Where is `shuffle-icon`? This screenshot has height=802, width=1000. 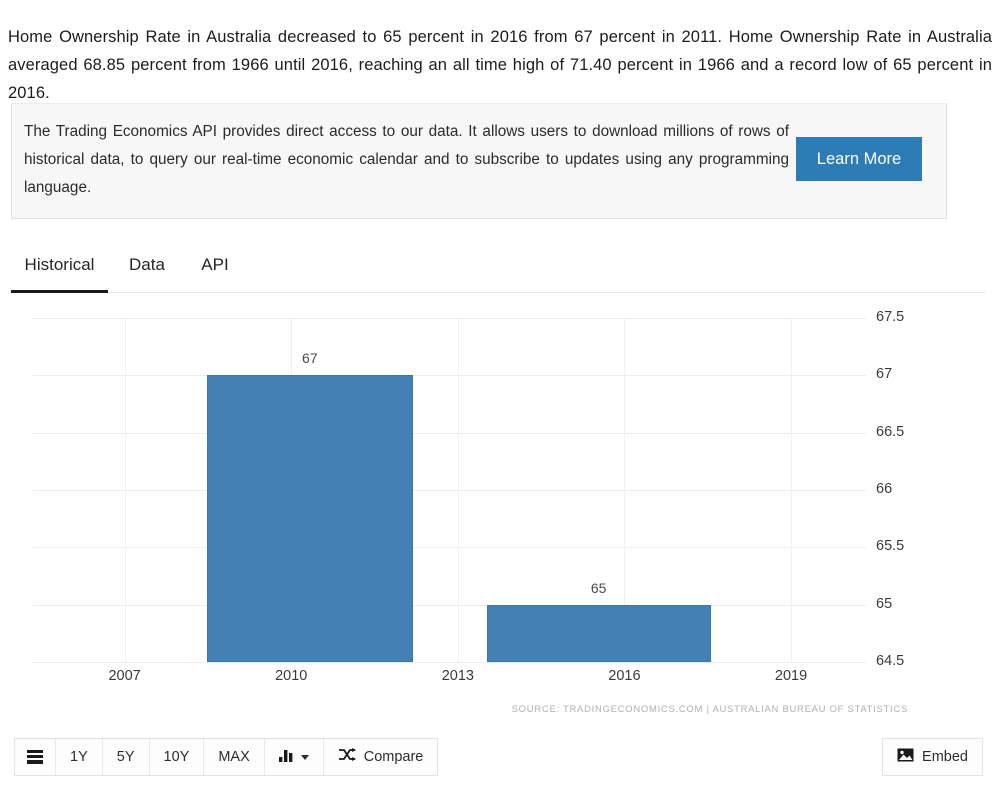
shuffle-icon is located at coordinates (347, 757).